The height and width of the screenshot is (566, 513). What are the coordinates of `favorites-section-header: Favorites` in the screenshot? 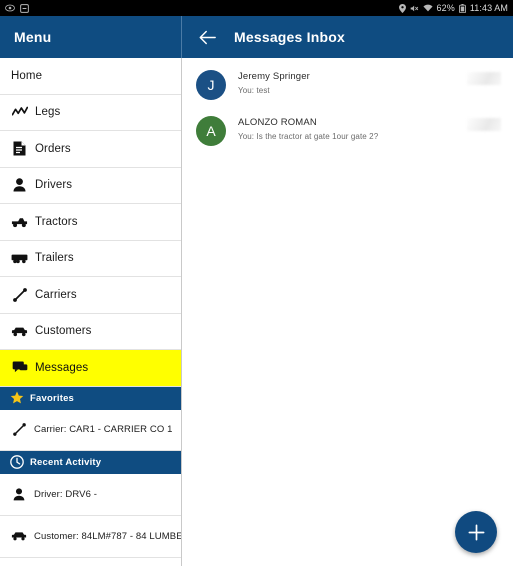 It's located at (90, 398).